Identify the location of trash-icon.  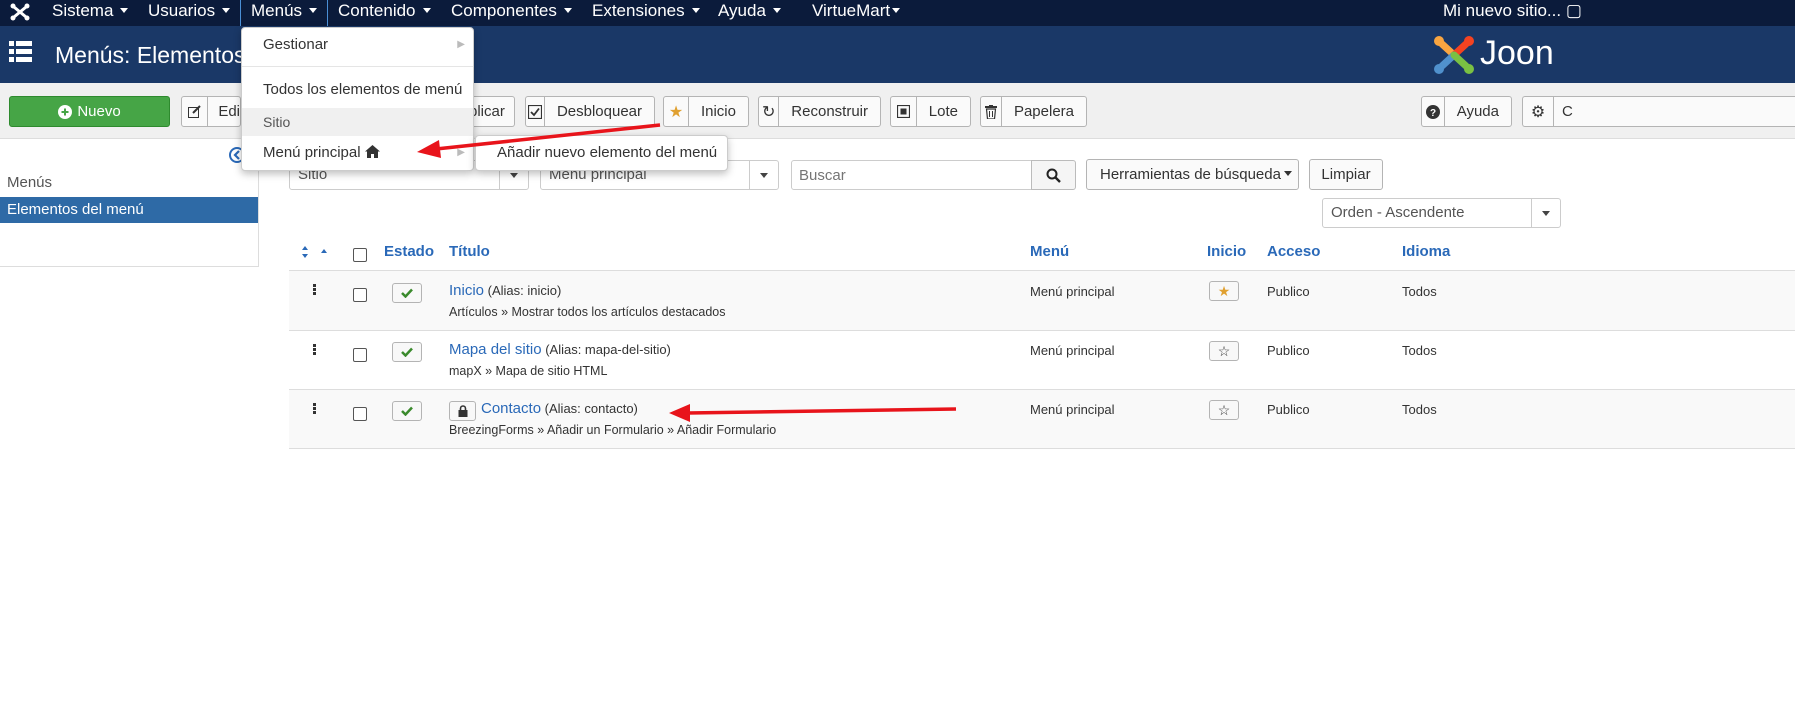
(991, 111).